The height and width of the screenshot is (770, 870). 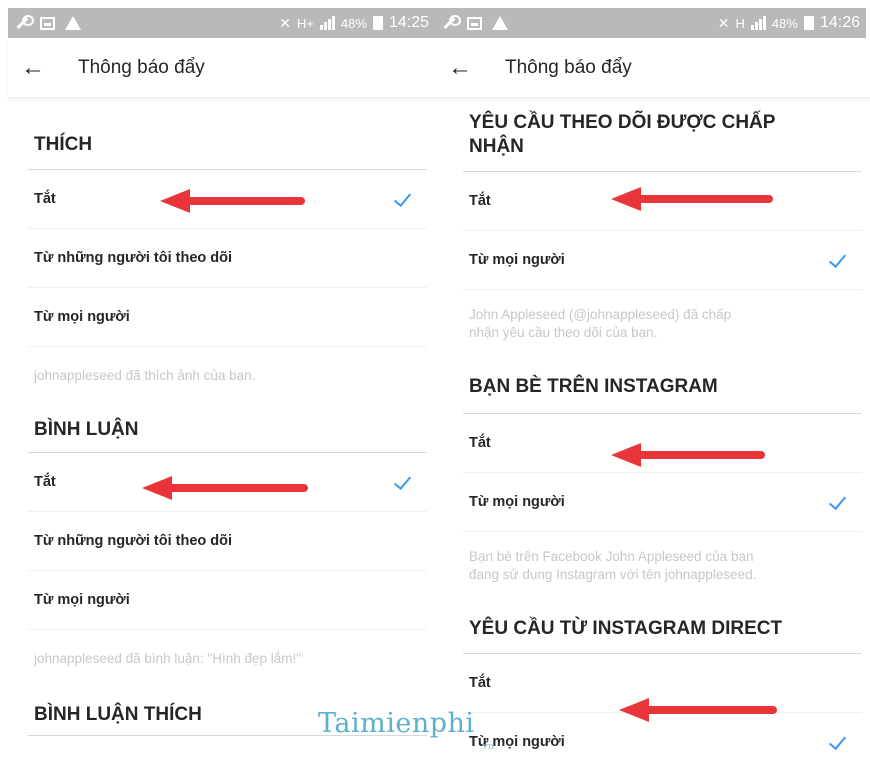 I want to click on section-header-likes: THÍCH, so click(x=227, y=134).